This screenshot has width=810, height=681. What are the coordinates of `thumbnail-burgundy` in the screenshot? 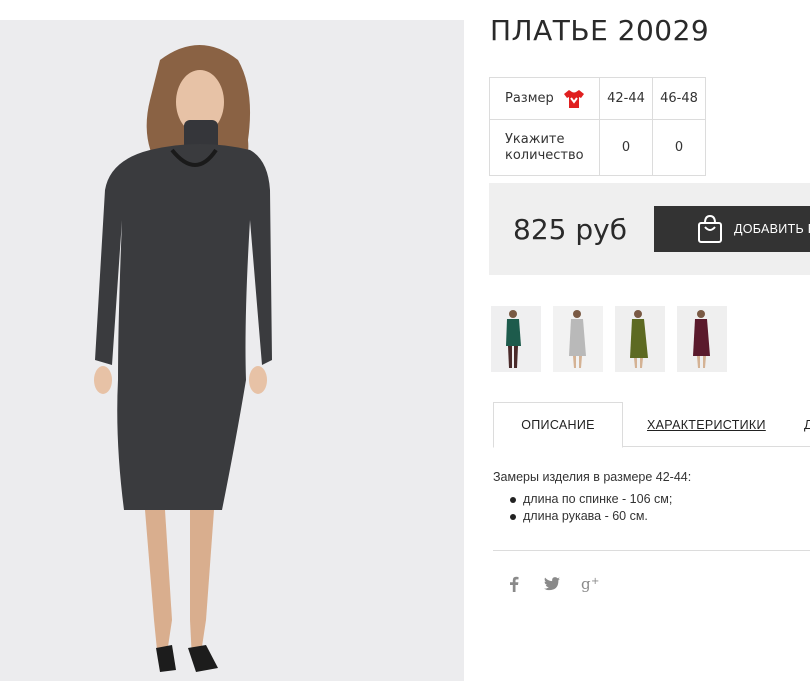 It's located at (702, 339).